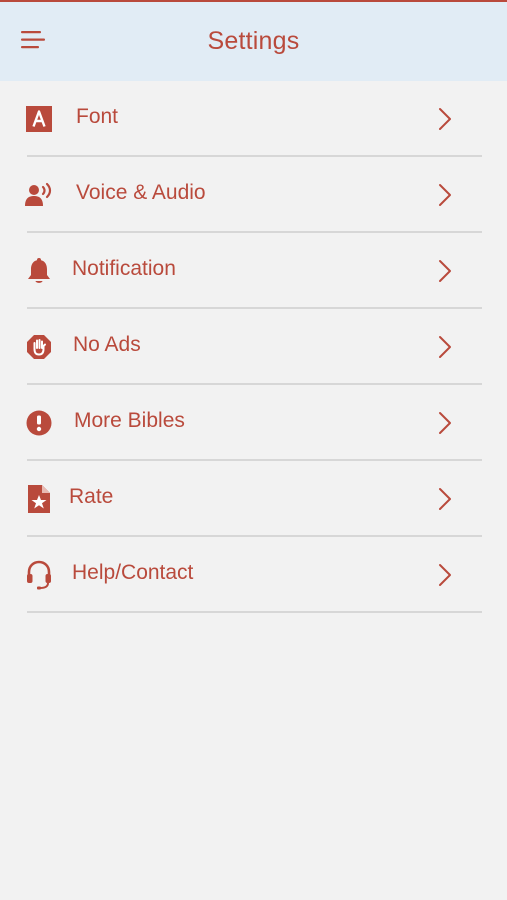  Describe the element at coordinates (39, 499) in the screenshot. I see `star-document-icon` at that location.